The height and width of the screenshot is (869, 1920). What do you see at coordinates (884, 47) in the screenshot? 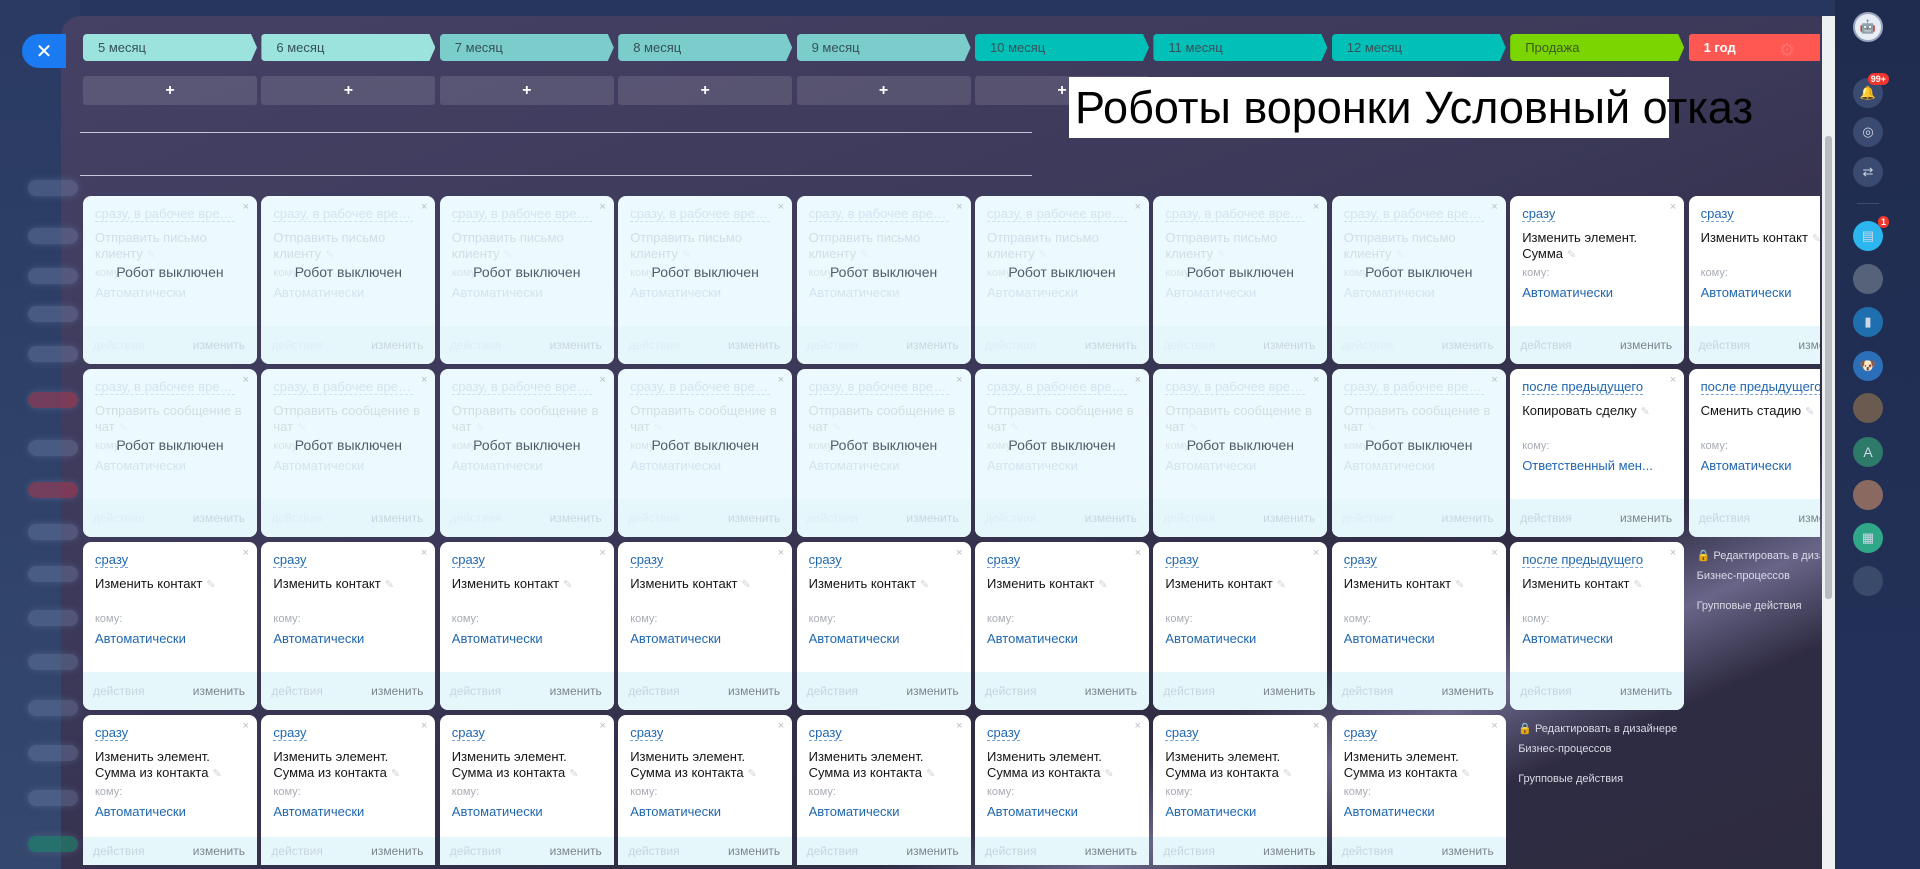
I see `stage-header: 9 месяц` at bounding box center [884, 47].